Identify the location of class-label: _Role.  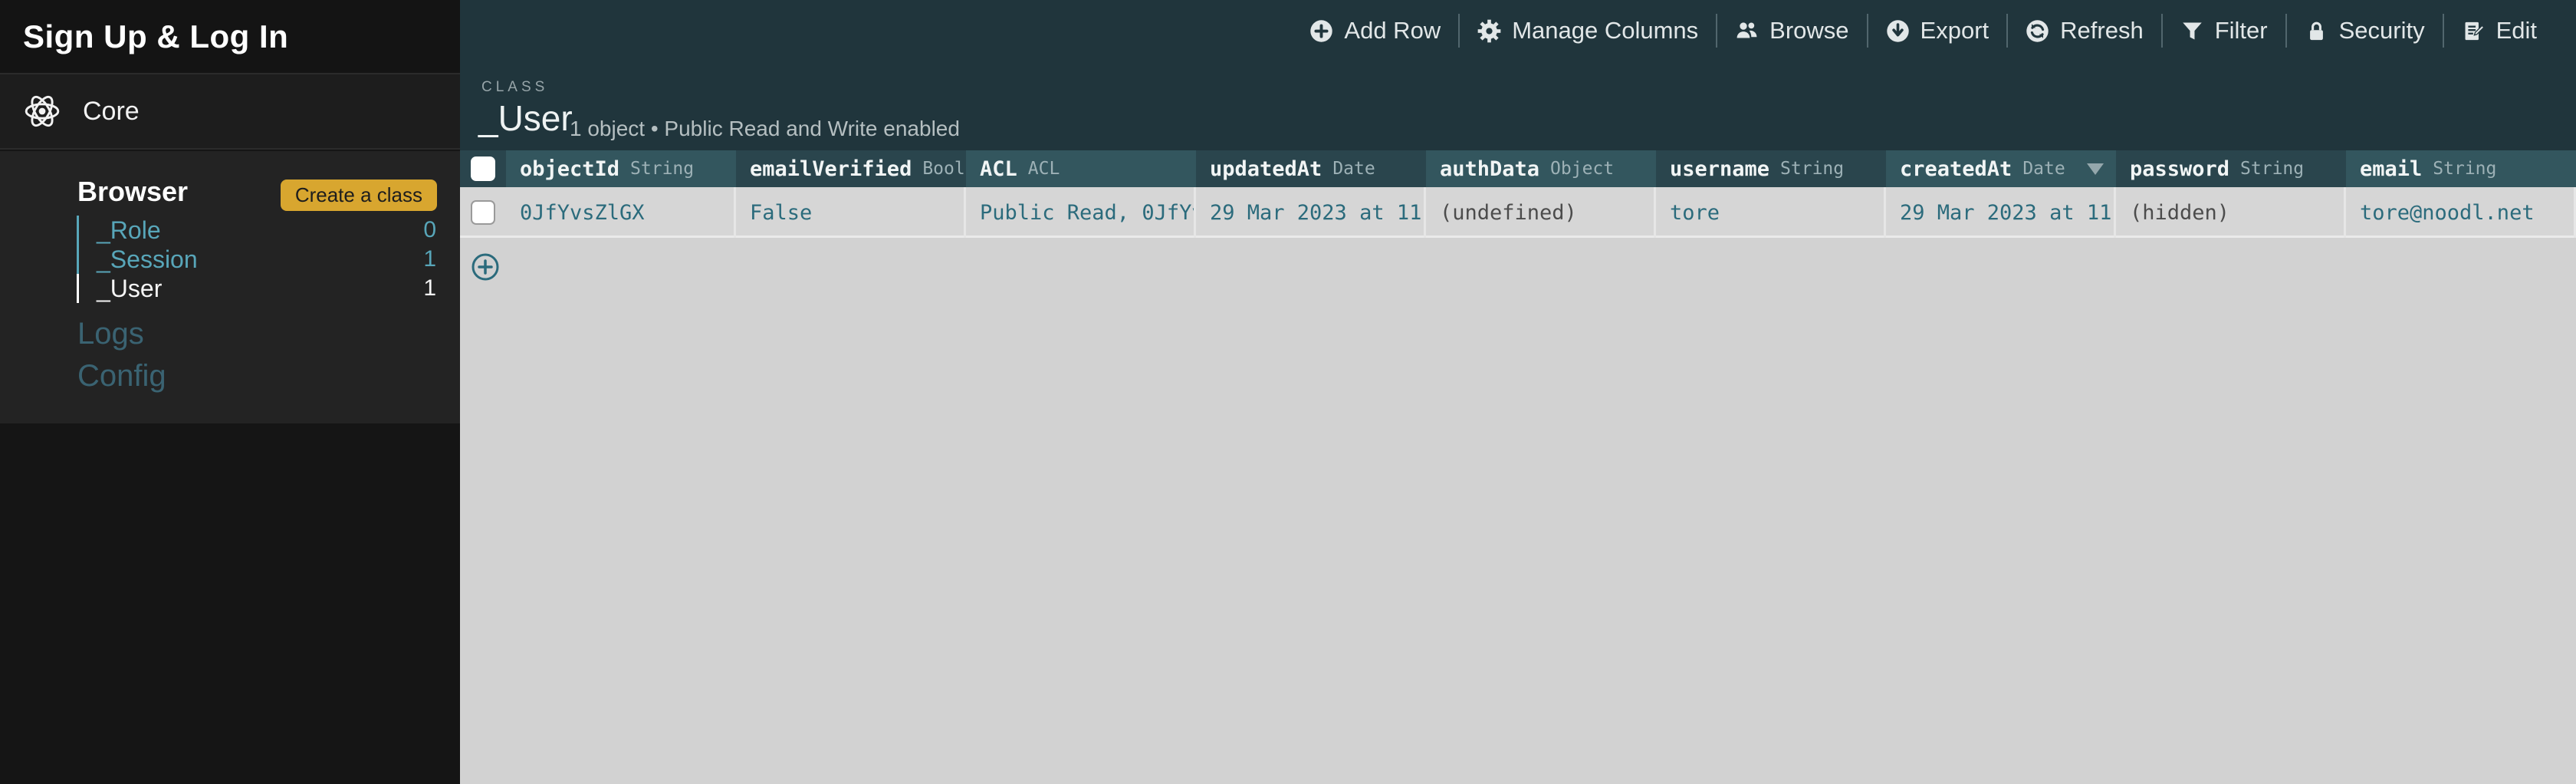
(129, 230).